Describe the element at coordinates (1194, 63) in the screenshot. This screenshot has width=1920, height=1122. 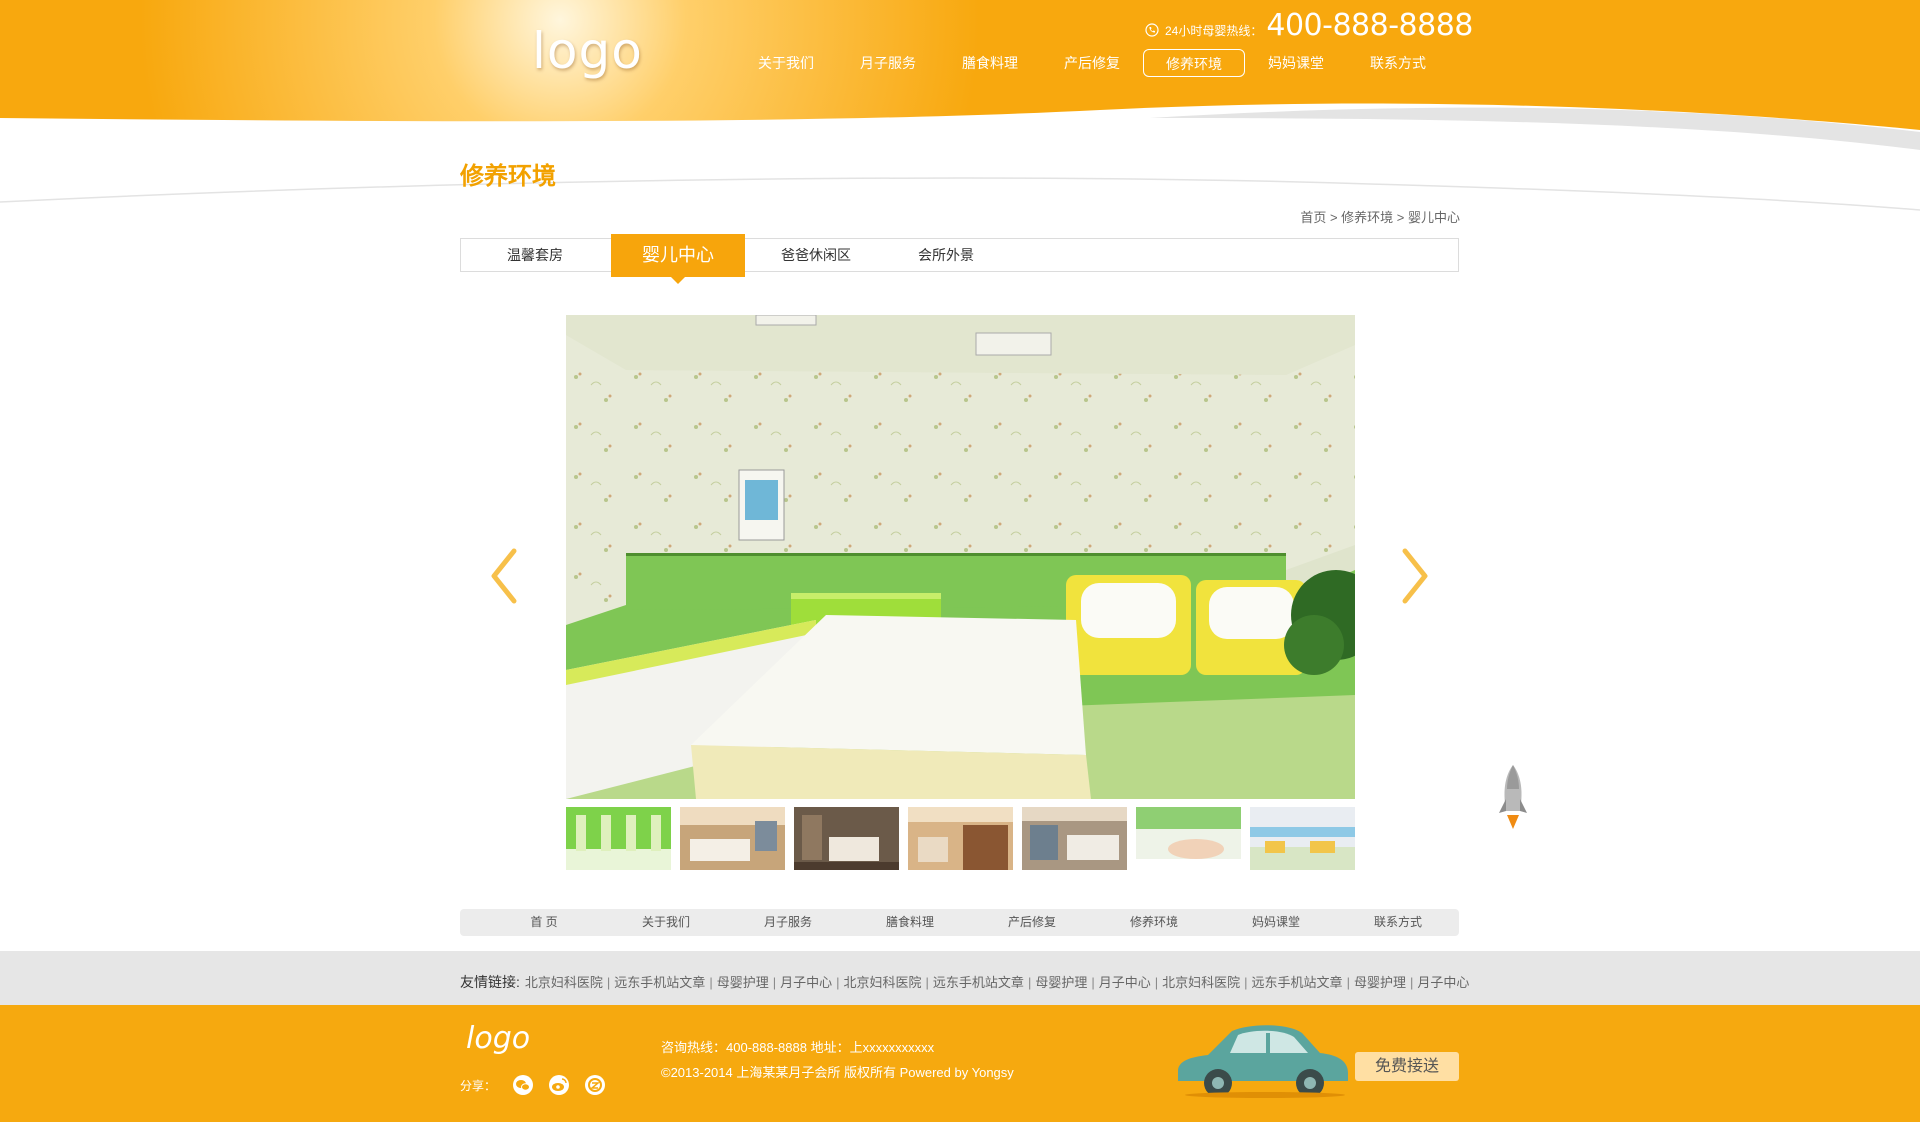
I see `nav-item-environment: 修养环境` at that location.